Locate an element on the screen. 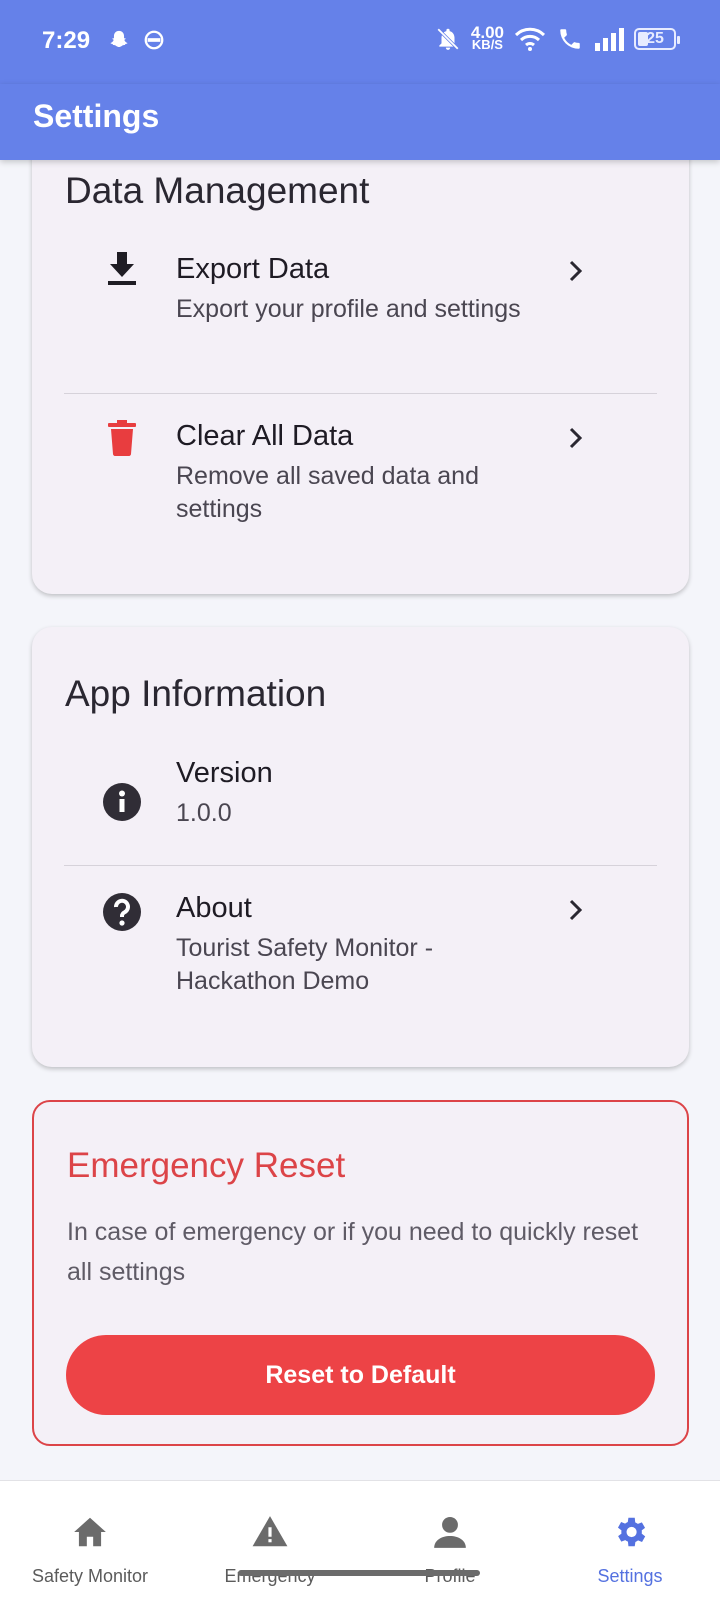 The image size is (720, 1600). version-row: Version 1.0.0 is located at coordinates (360, 802).